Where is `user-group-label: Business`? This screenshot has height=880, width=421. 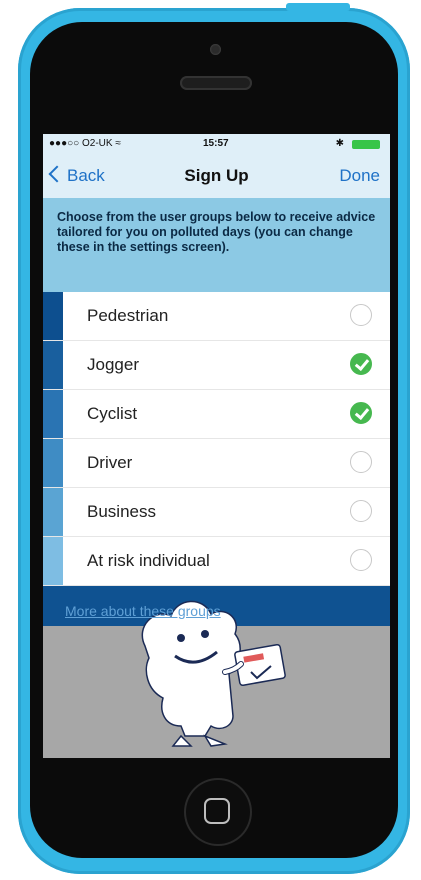
user-group-label: Business is located at coordinates (121, 511).